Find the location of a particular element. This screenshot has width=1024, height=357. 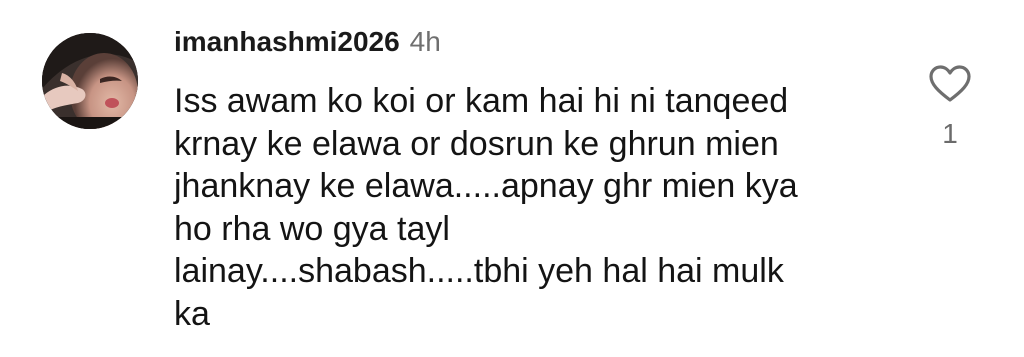

username: imanhashmi2026 is located at coordinates (287, 42).